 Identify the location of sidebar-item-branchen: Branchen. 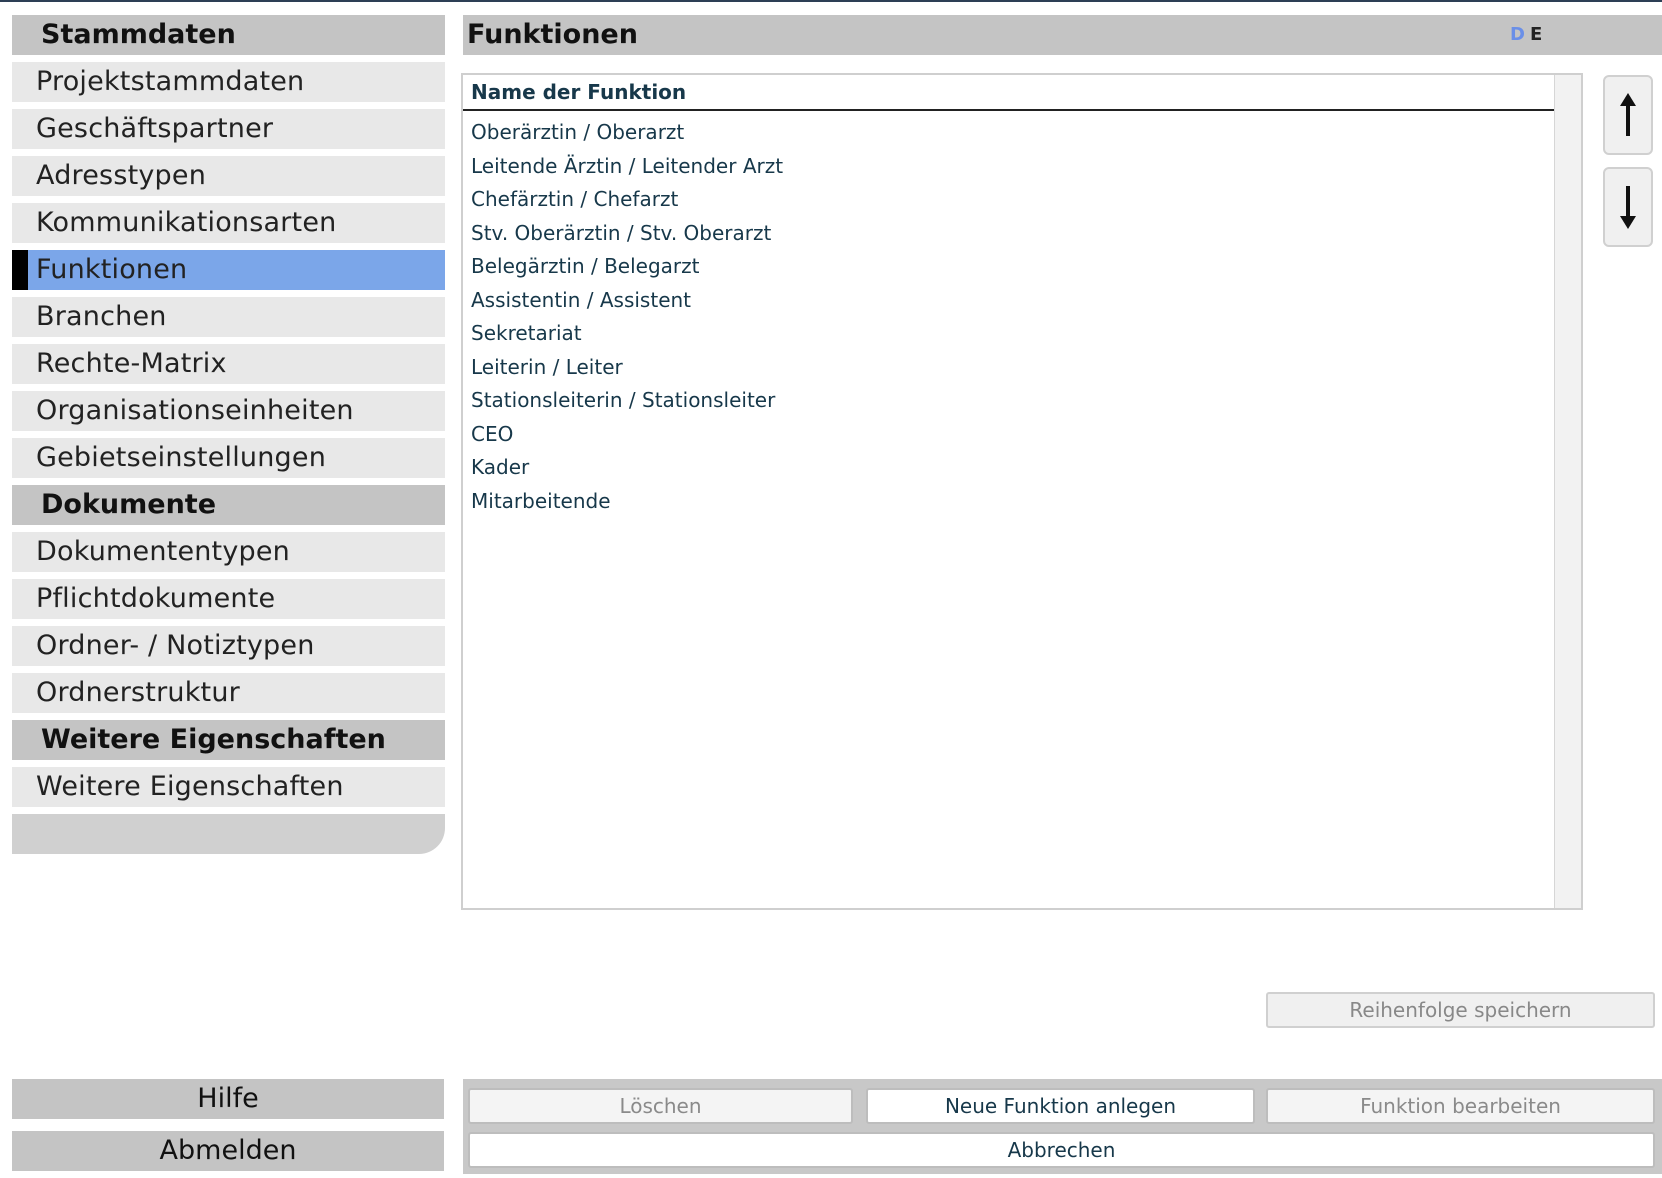
(228, 317).